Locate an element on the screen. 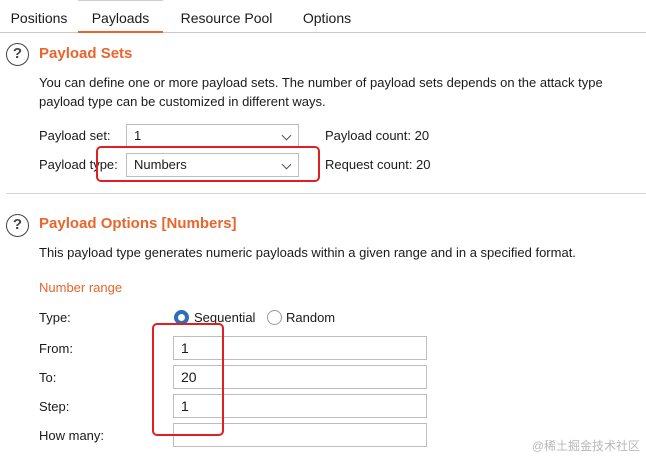 The width and height of the screenshot is (646, 459). number-range-heading: Number range is located at coordinates (81, 287).